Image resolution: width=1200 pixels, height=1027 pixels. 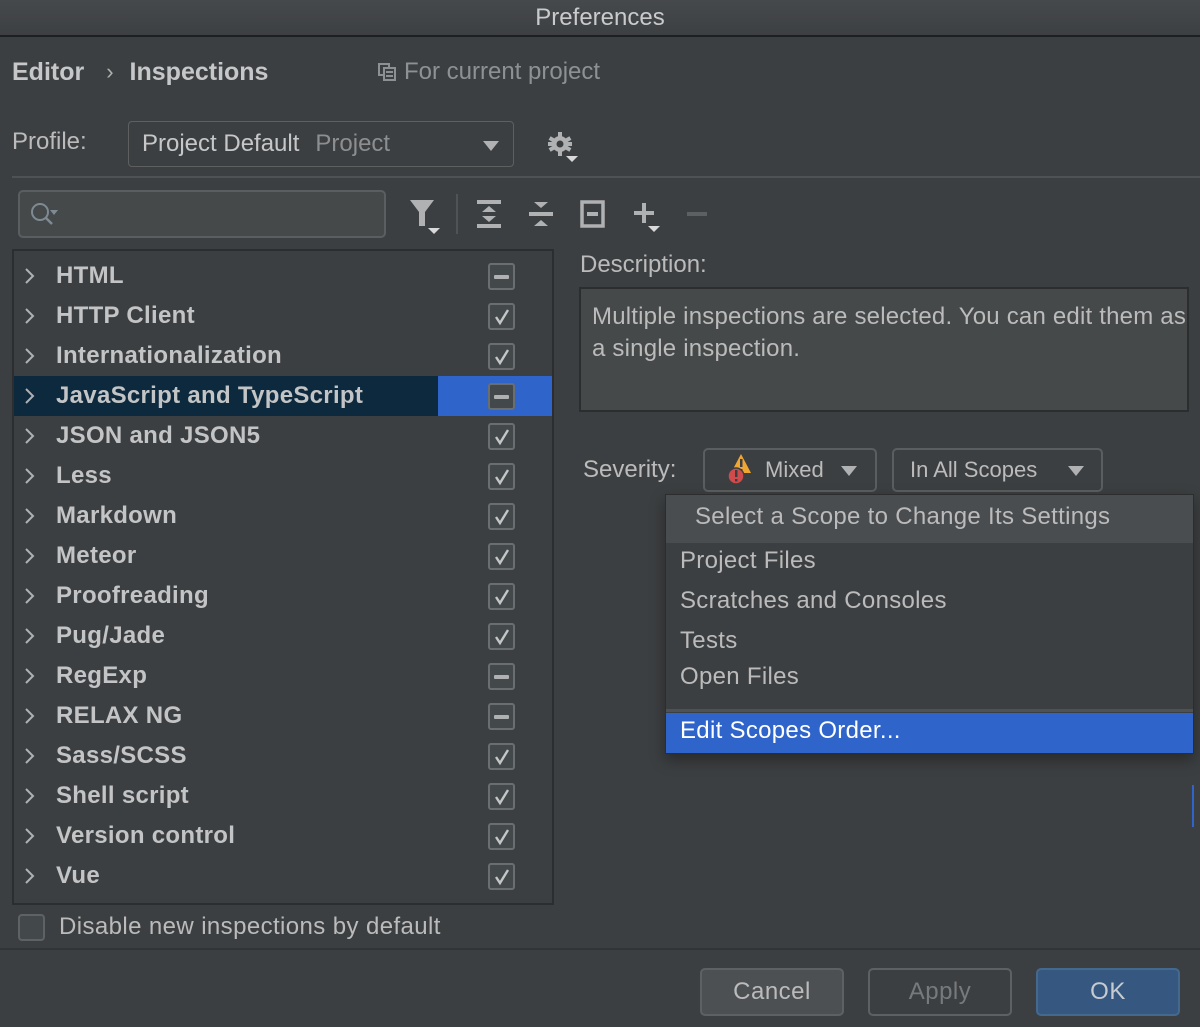 I want to click on tree-item-label: RELAX NG, so click(x=119, y=715).